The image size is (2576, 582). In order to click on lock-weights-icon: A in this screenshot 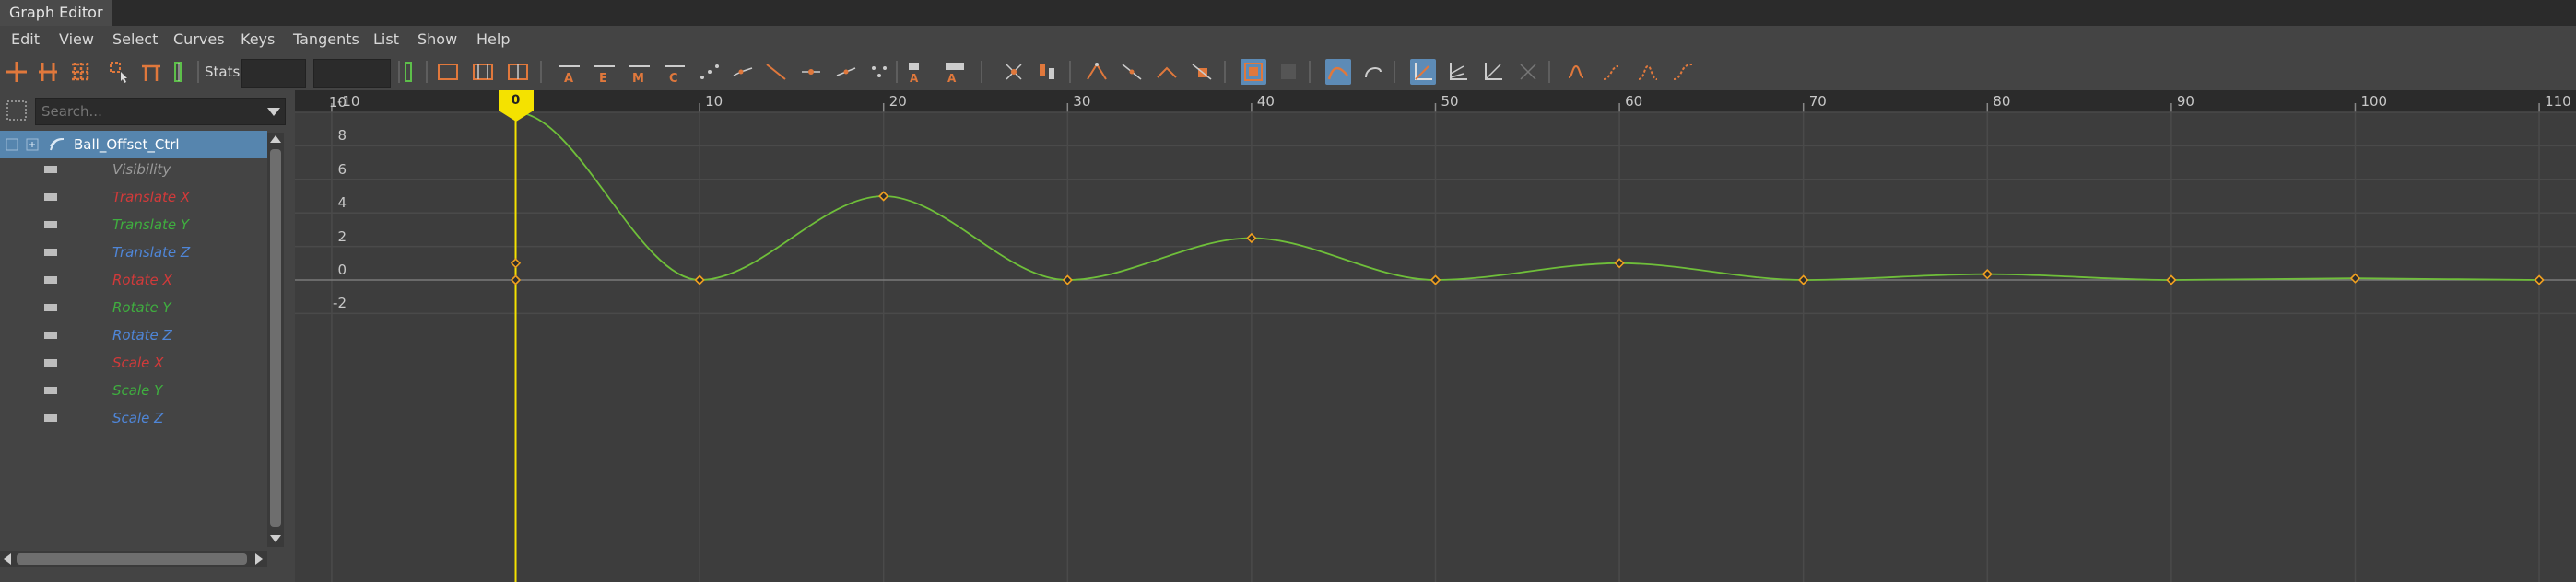, I will do `click(955, 72)`.